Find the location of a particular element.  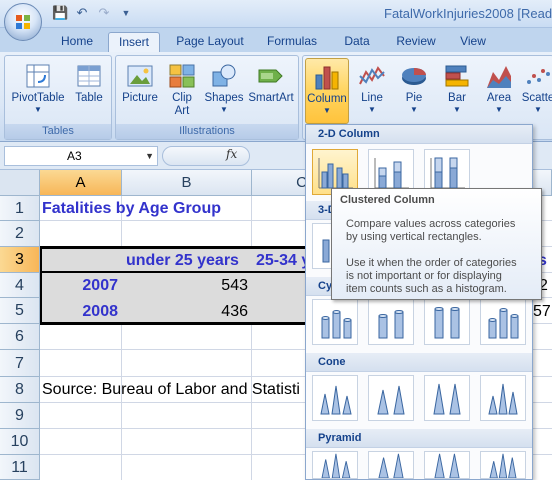

table-button: Table is located at coordinates (89, 91).